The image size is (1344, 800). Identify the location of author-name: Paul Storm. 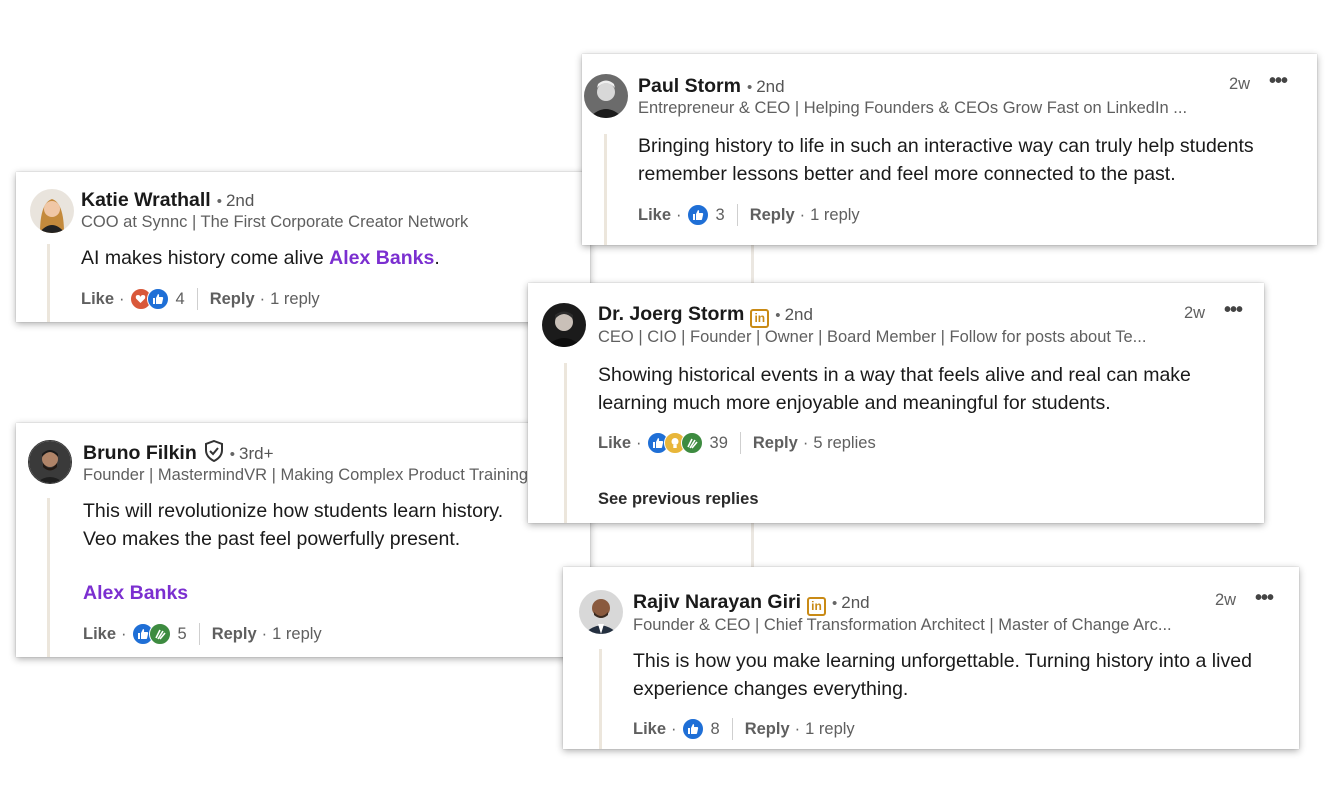
(689, 86).